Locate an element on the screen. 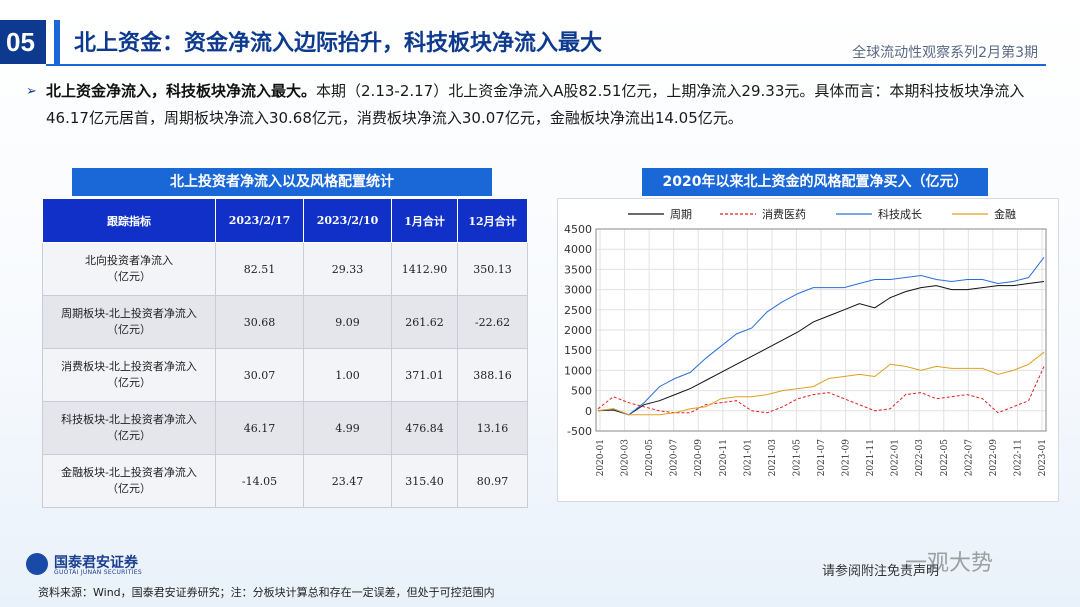  x-tick-label: 2022-11 is located at coordinates (1018, 457).